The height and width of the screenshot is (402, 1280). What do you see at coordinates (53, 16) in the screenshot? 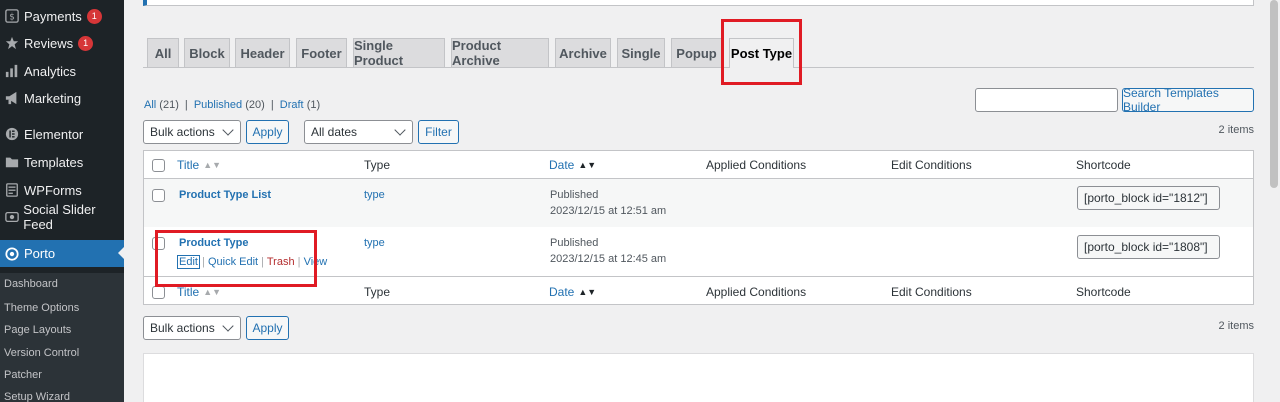
I see `sidebar-item-label: Payments` at bounding box center [53, 16].